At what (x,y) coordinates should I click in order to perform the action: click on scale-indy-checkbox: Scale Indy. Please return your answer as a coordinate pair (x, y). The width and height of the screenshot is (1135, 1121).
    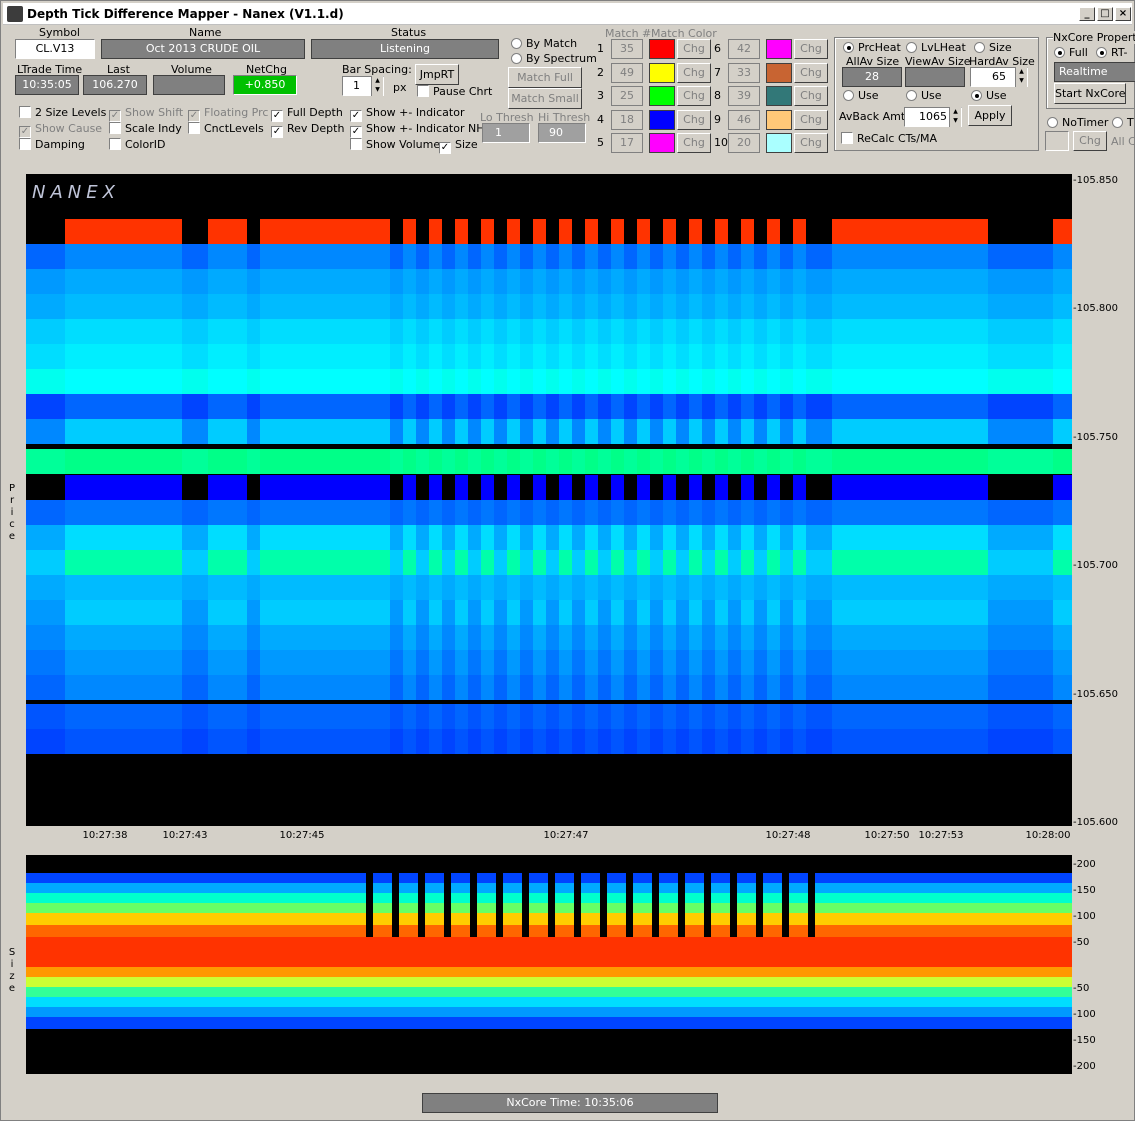
    Looking at the image, I should click on (145, 128).